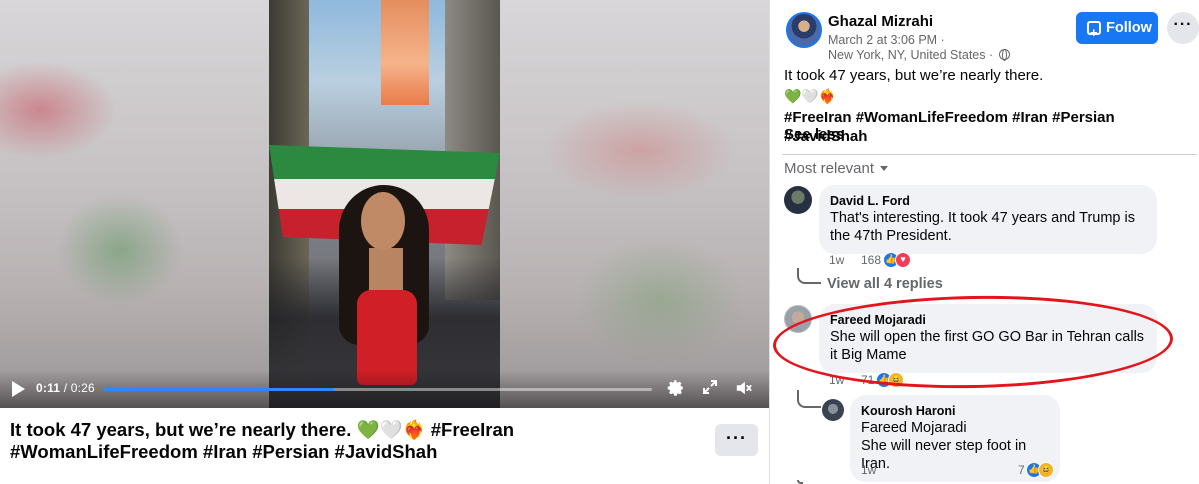 The image size is (1199, 484). I want to click on comment-sort-dropdown: Most relevant, so click(836, 168).